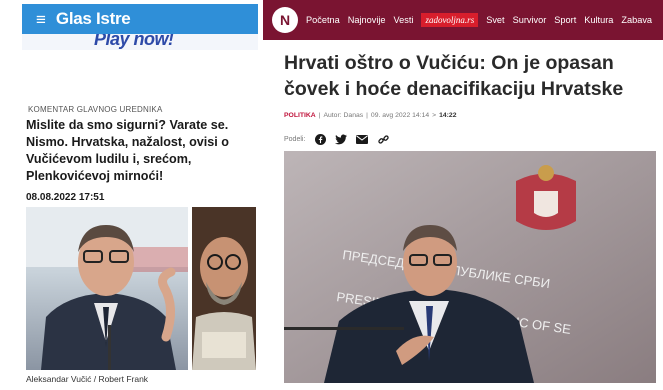  What do you see at coordinates (530, 20) in the screenshot?
I see `nav-item-survivor: Survivor` at bounding box center [530, 20].